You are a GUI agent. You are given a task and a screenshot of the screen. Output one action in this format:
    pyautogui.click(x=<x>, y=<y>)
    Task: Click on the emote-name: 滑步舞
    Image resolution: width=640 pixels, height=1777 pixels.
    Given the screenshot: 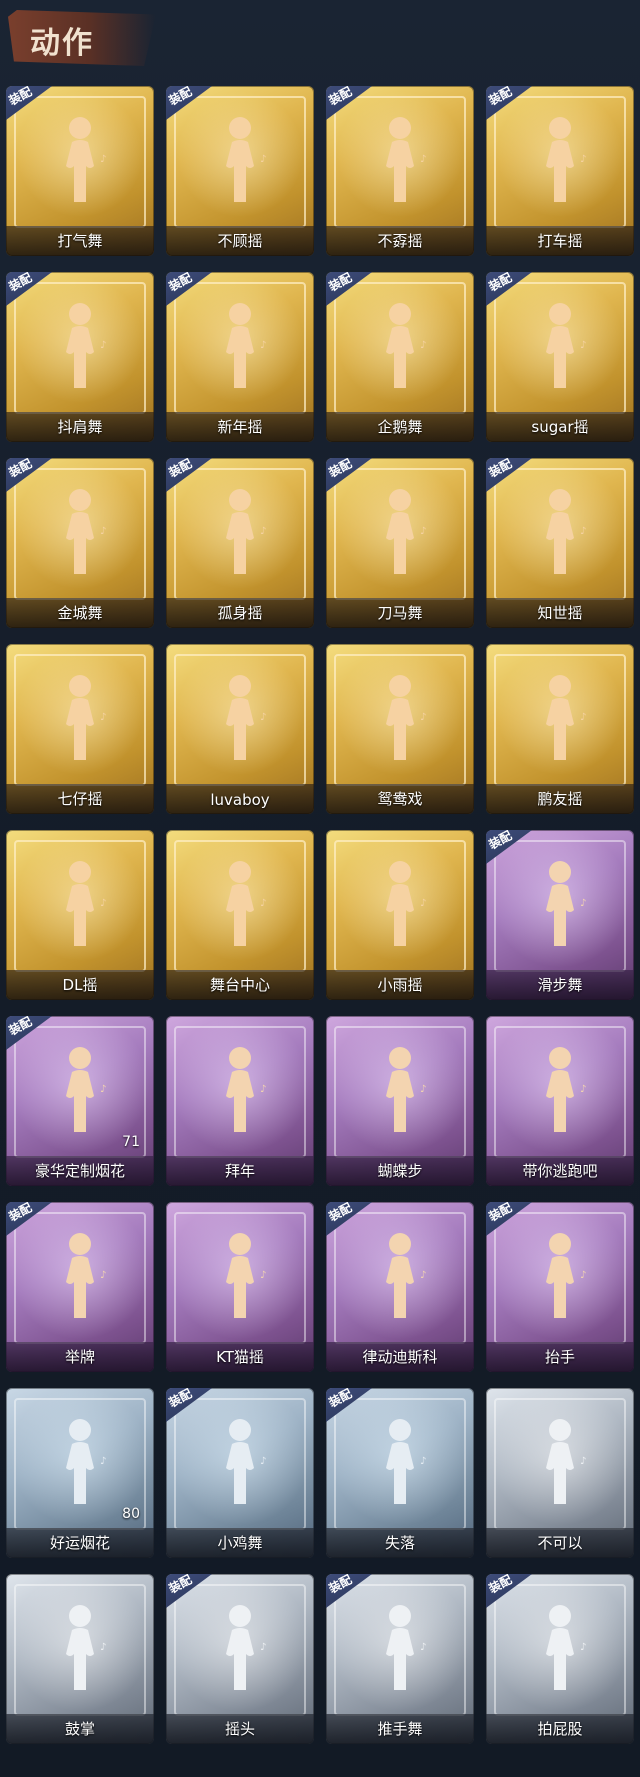 What is the action you would take?
    pyautogui.click(x=560, y=985)
    